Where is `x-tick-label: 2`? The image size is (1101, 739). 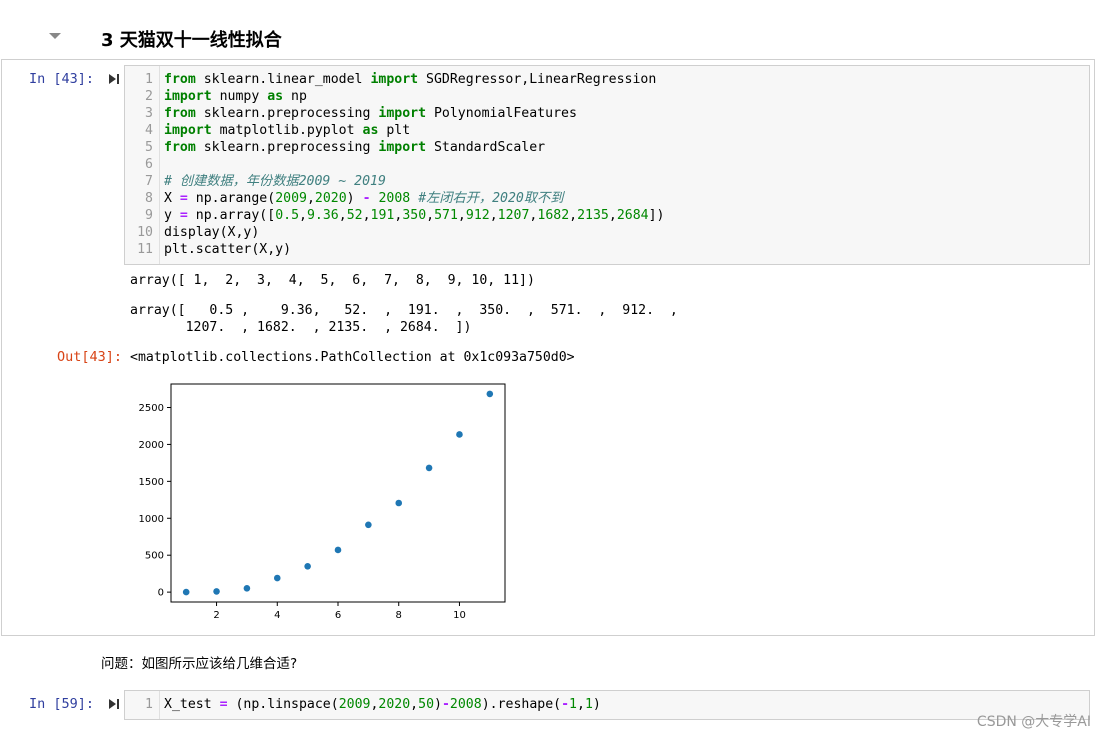
x-tick-label: 2 is located at coordinates (216, 615).